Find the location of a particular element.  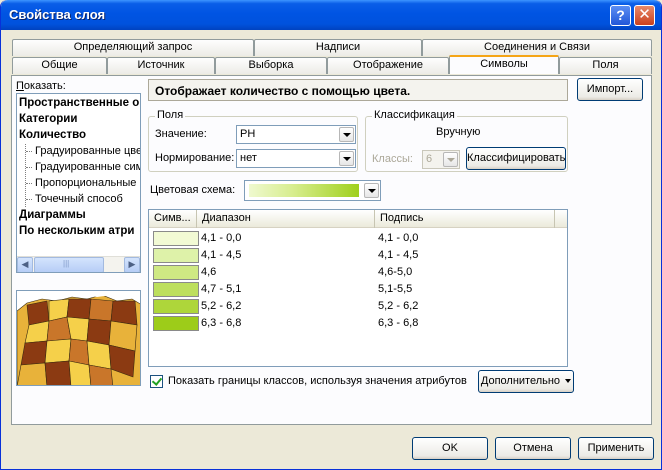

table-row: 6,3 - 6,8 6,3 - 6,8 is located at coordinates (358, 323).